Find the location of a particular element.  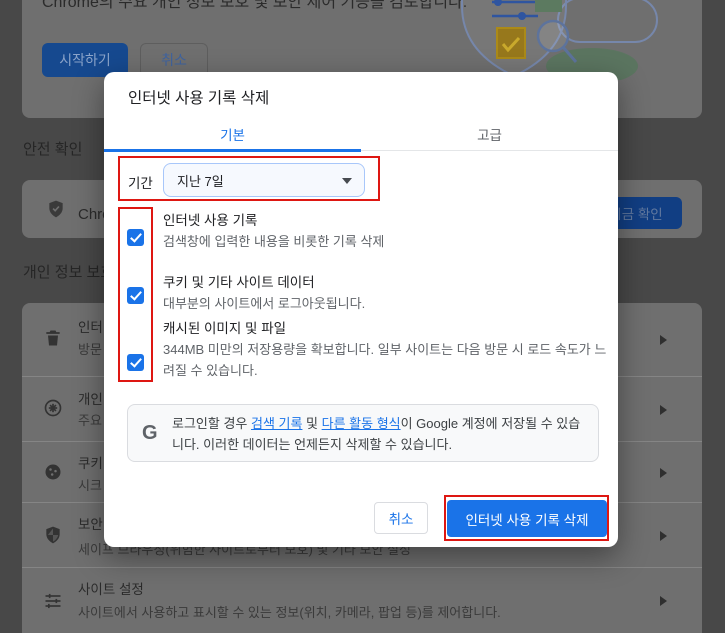

other-activity-link: 다른 활동 형식 is located at coordinates (361, 423).